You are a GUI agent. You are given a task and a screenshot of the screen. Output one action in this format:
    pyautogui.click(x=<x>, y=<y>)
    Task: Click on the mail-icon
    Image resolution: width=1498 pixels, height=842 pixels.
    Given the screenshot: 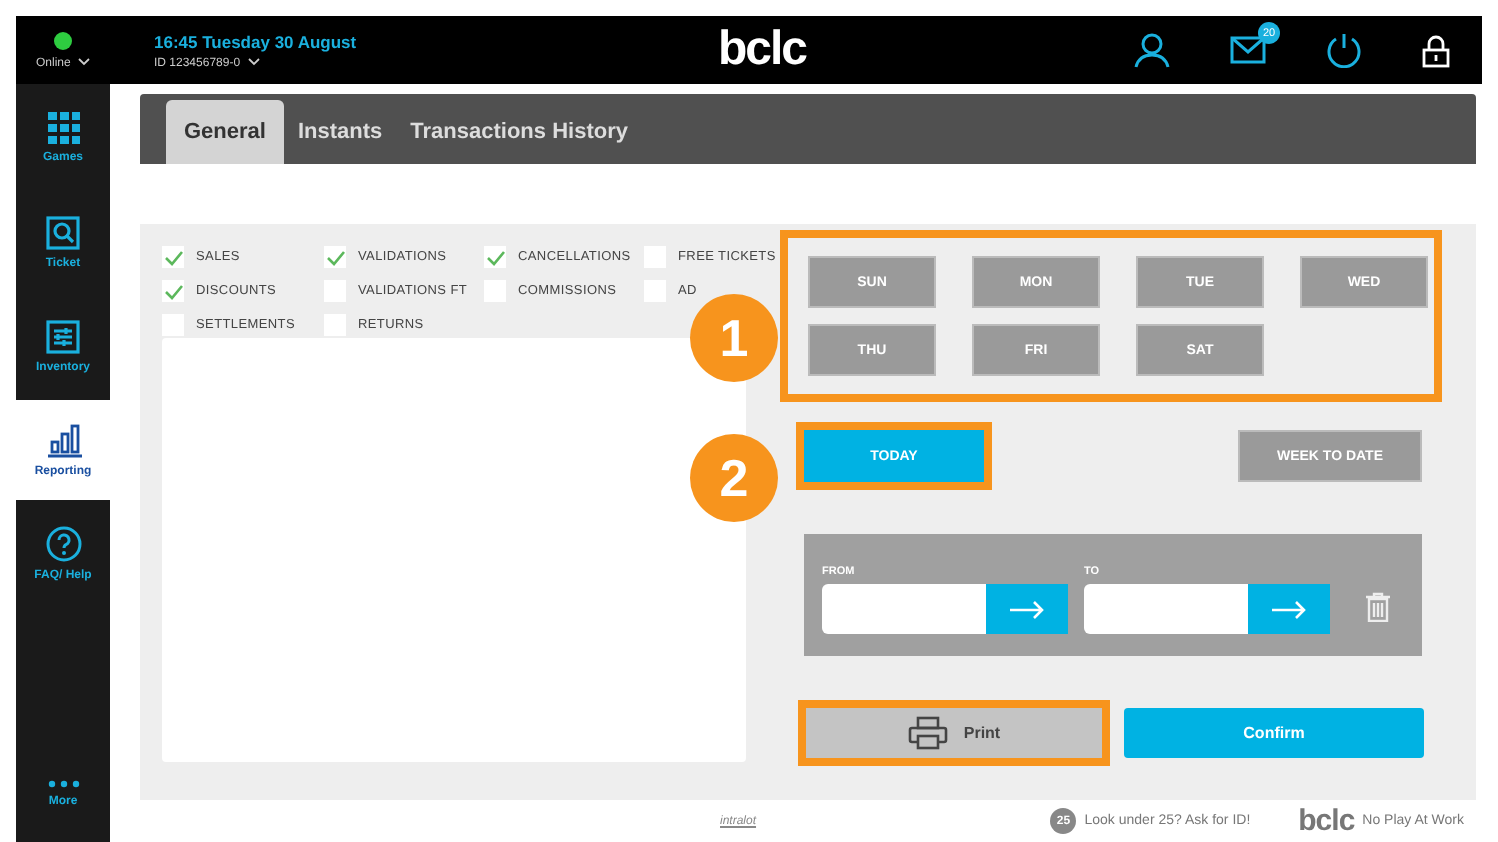 What is the action you would take?
    pyautogui.click(x=1248, y=50)
    